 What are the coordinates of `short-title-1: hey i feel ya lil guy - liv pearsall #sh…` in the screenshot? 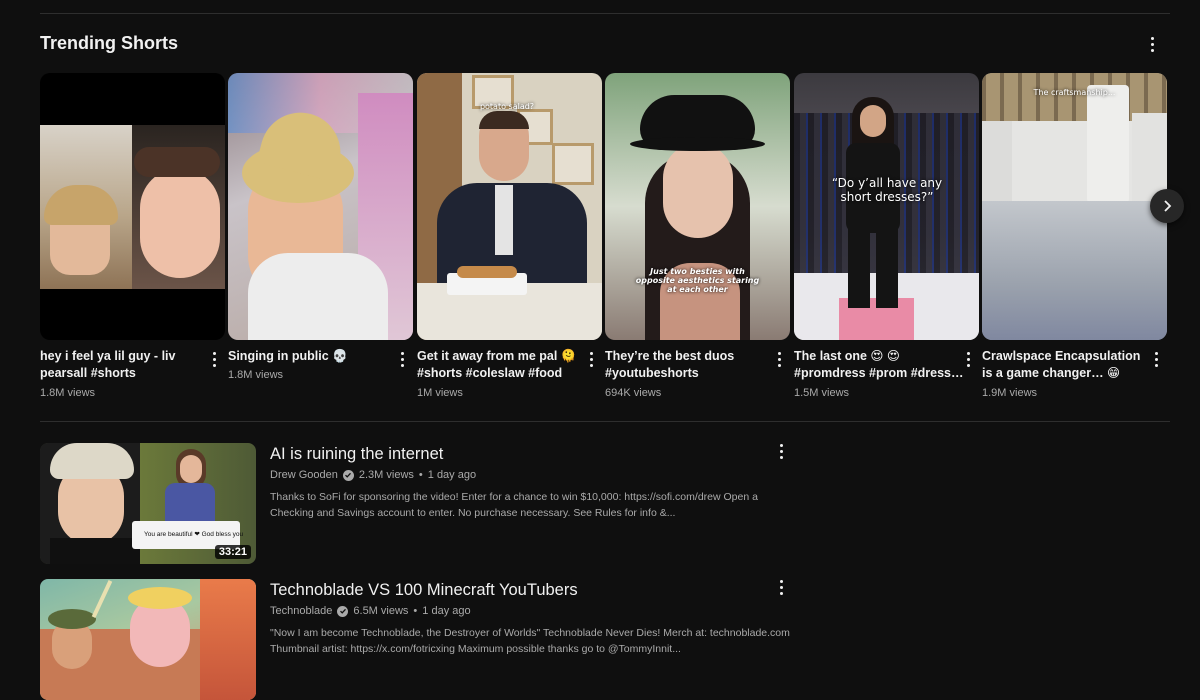 It's located at (125, 365).